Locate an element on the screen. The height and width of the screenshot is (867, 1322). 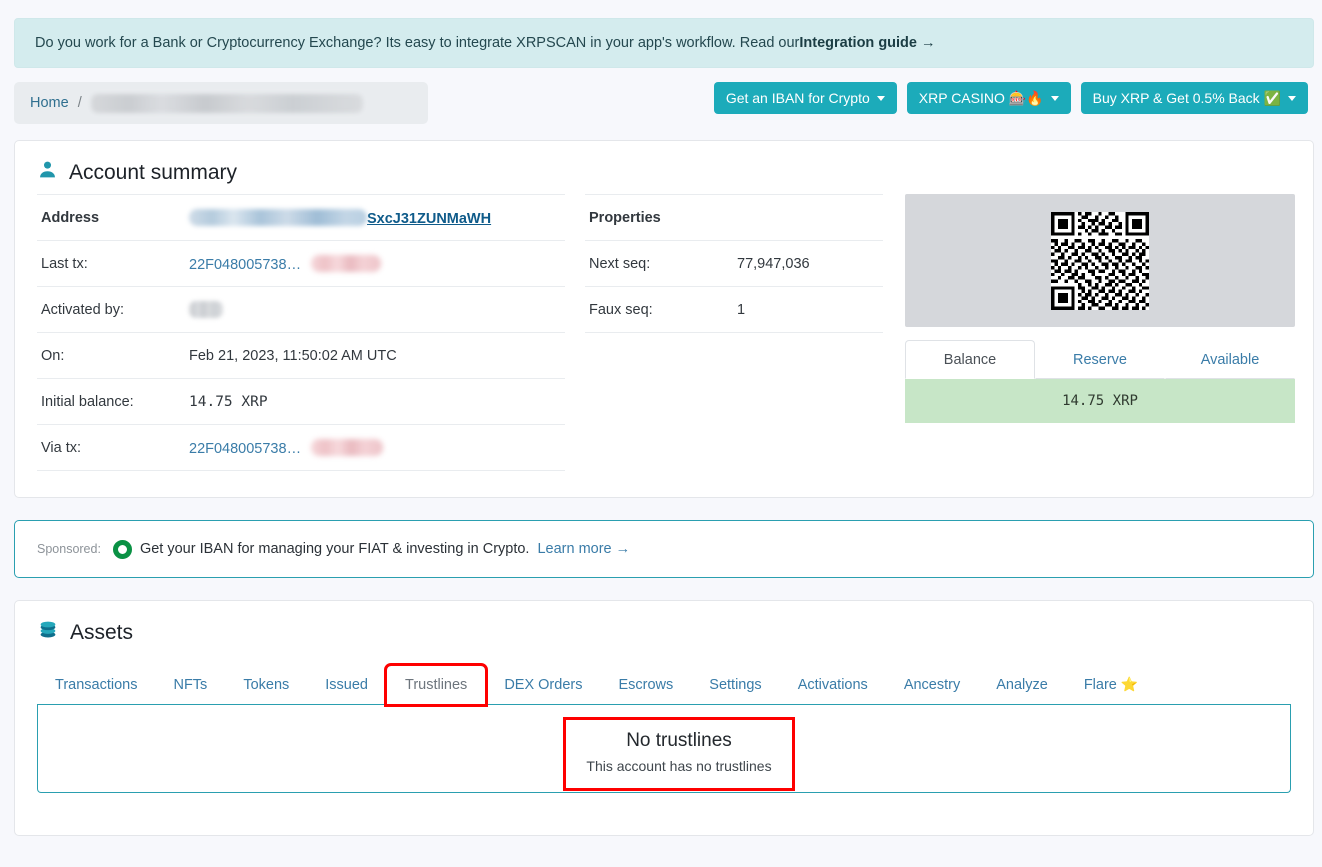
sponsor-logo-icon is located at coordinates (122, 549).